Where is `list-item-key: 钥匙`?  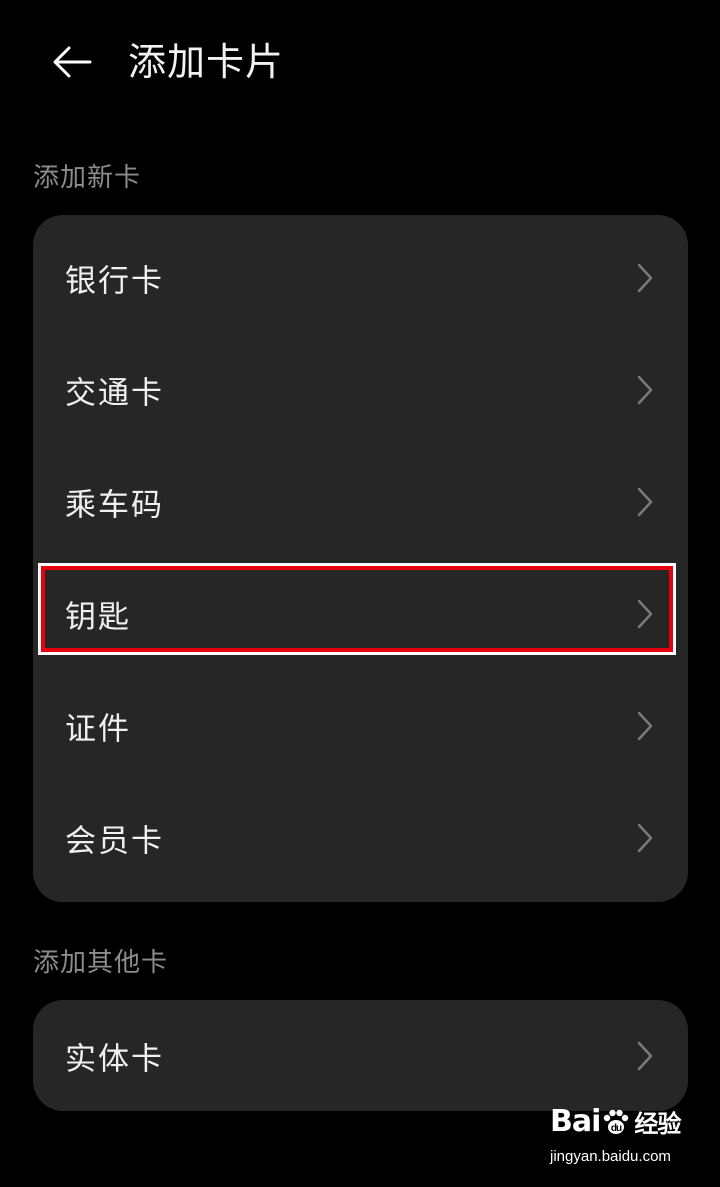 list-item-key: 钥匙 is located at coordinates (360, 614).